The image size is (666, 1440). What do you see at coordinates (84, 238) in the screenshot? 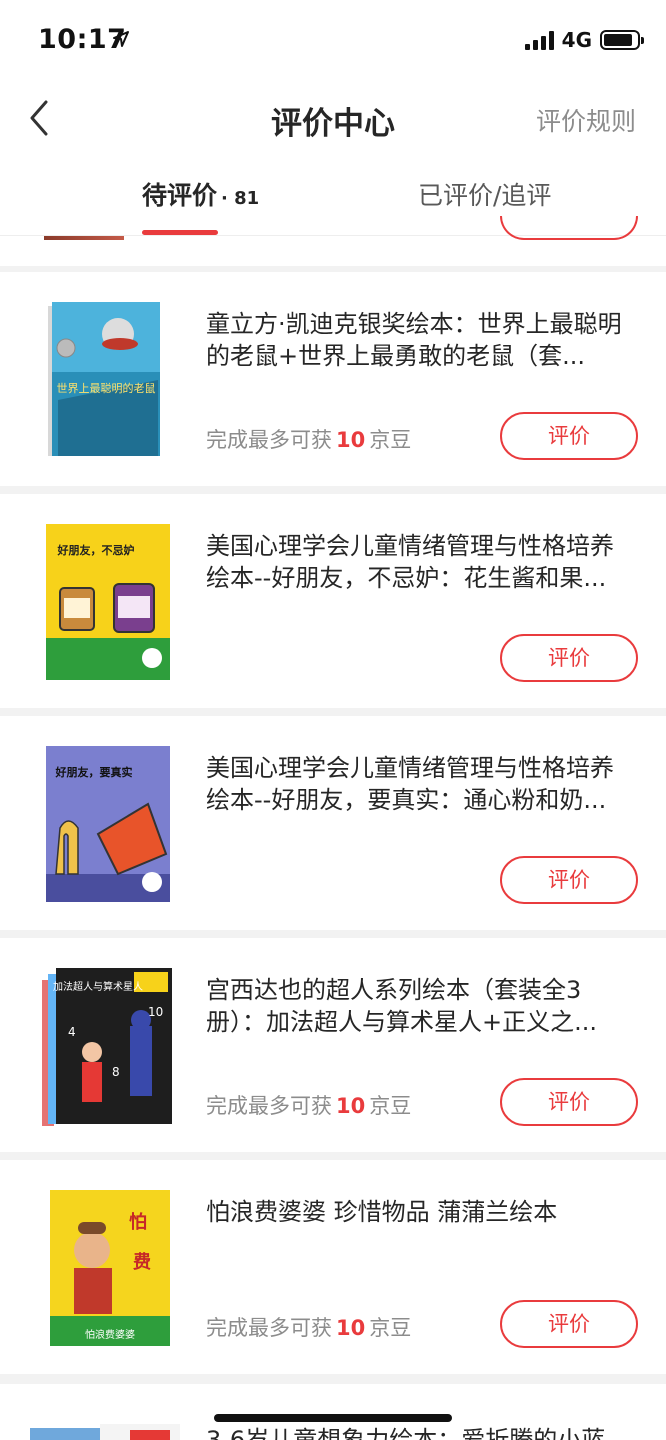
I see `previous-cover-edge` at bounding box center [84, 238].